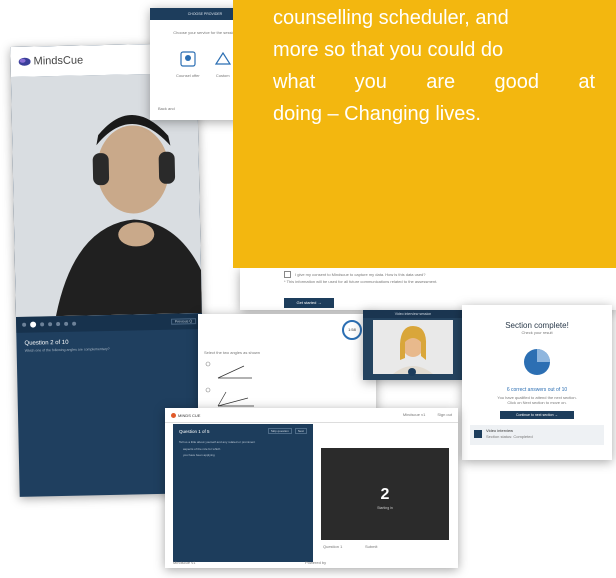  What do you see at coordinates (184, 562) in the screenshot?
I see `footer-left: Mindscue v1` at bounding box center [184, 562].